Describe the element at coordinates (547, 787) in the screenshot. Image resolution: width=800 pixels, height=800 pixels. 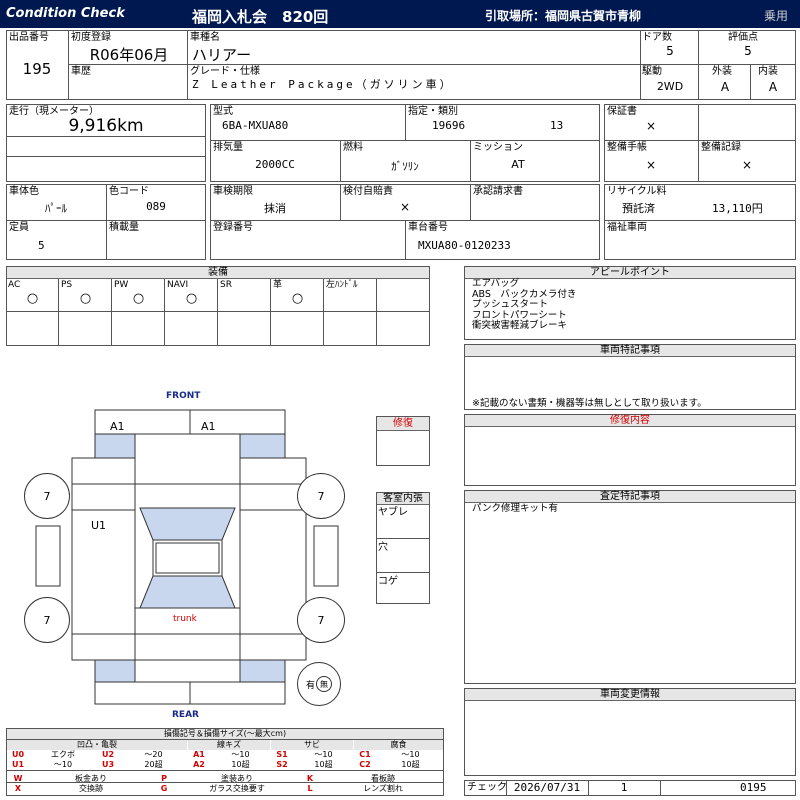
I see `check-date: 2026/07/31` at that location.